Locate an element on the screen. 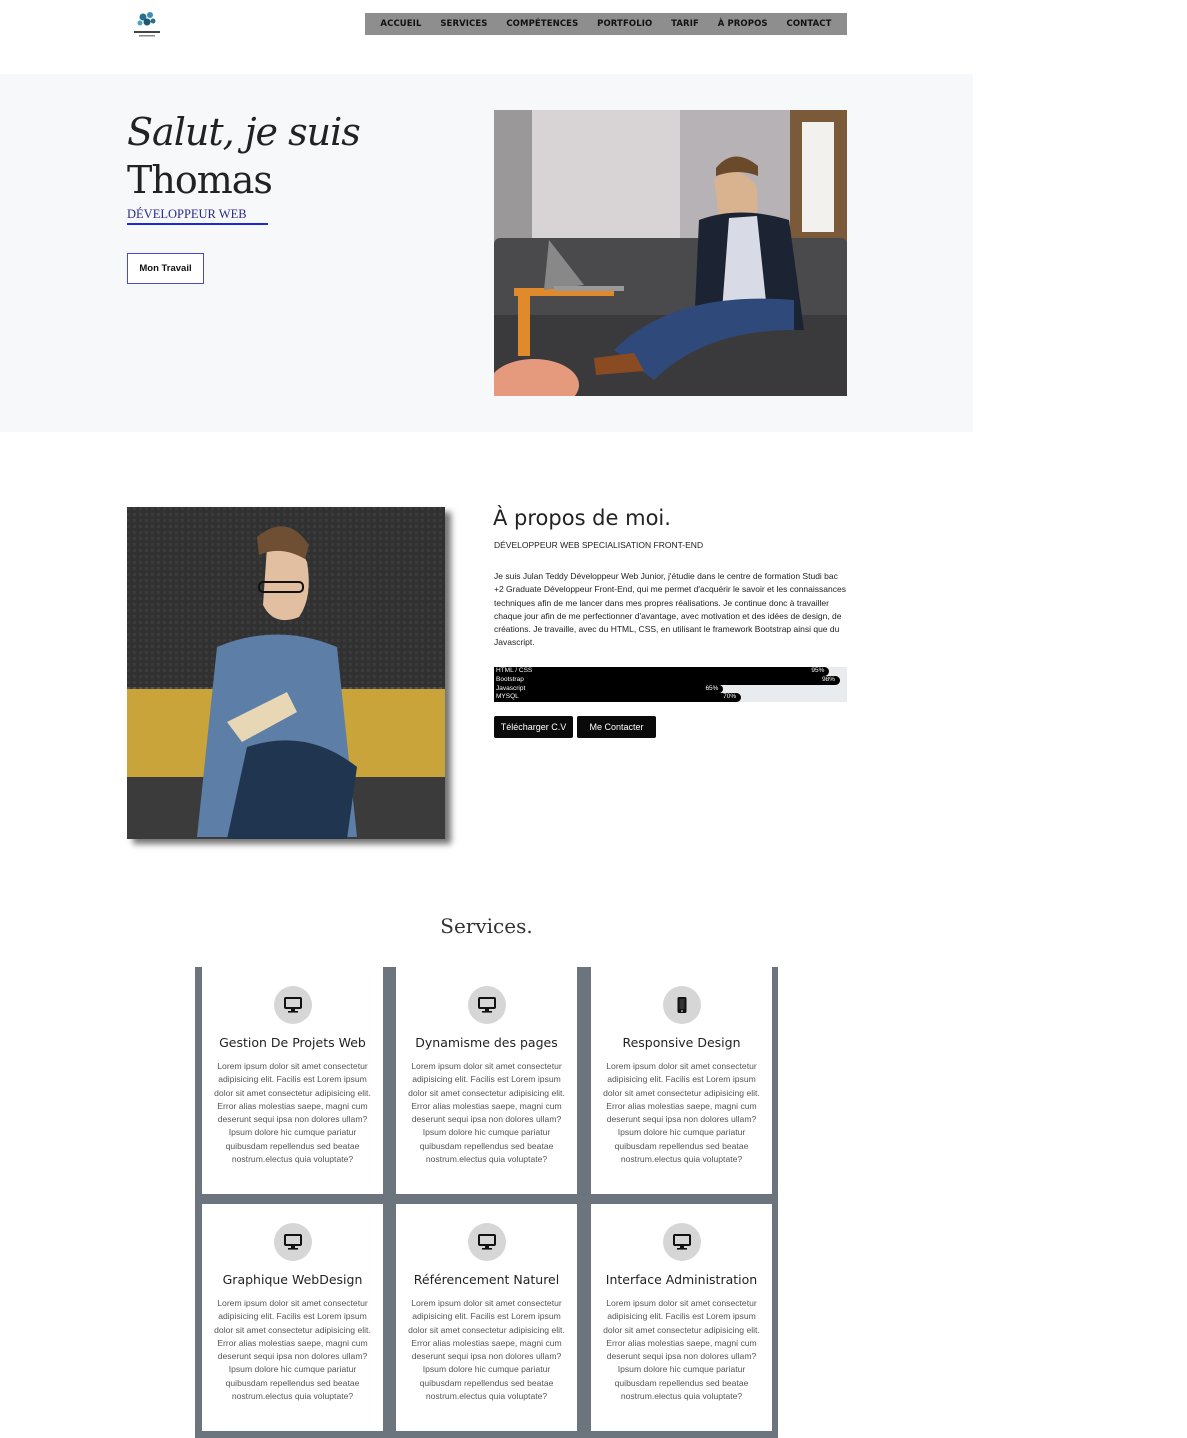 The height and width of the screenshot is (1438, 1187). about-title: À propos de moi. is located at coordinates (582, 518).